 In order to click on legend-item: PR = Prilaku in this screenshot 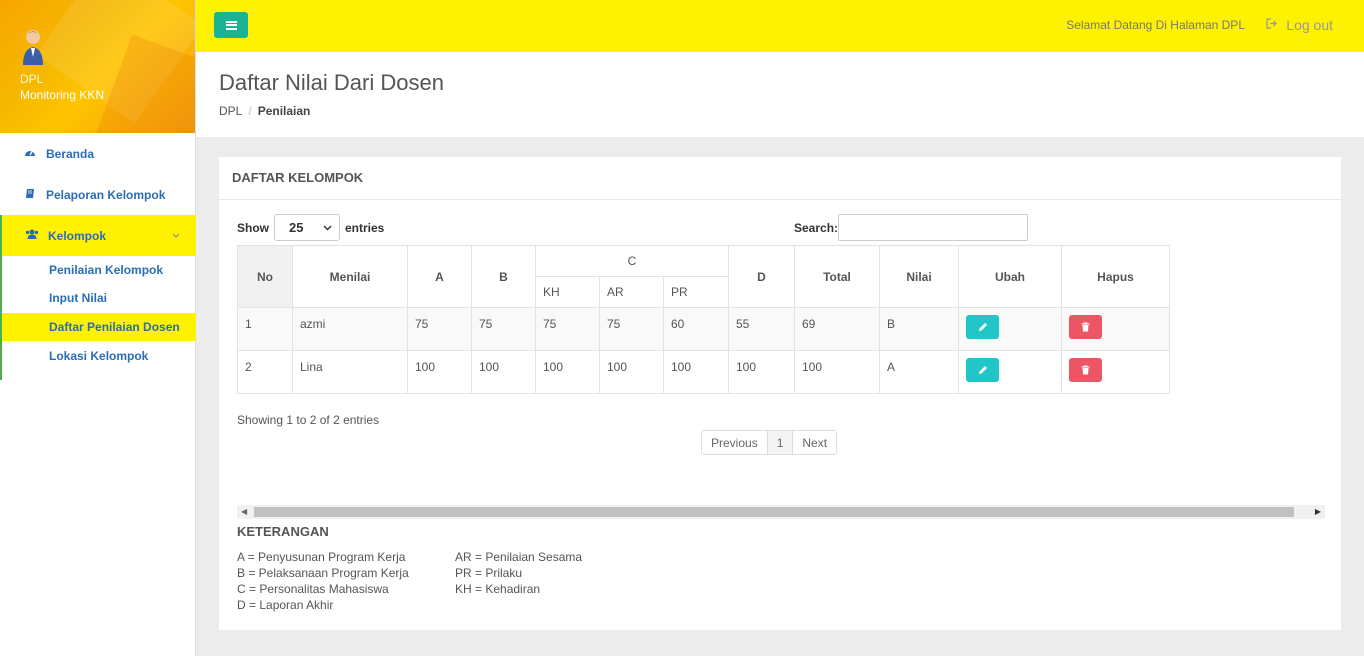, I will do `click(489, 573)`.